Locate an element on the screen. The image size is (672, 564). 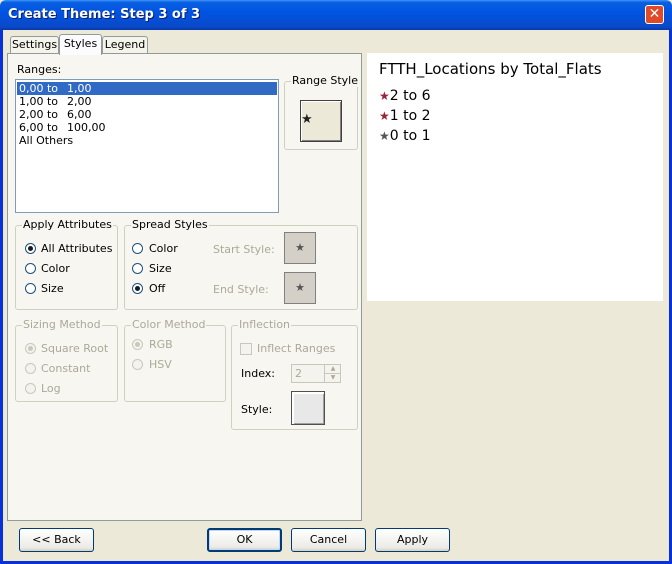
inflection-style-button is located at coordinates (308, 408).